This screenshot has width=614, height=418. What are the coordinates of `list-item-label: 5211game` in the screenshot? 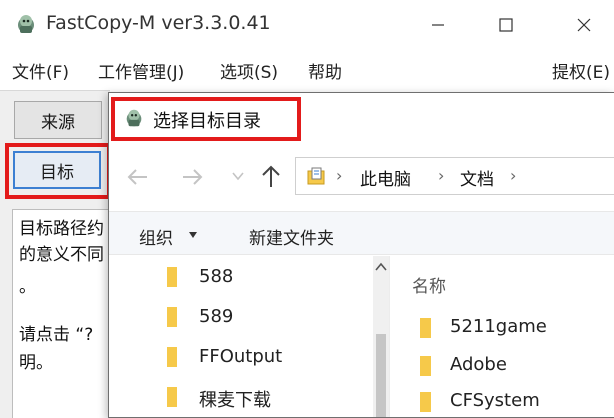 It's located at (498, 326).